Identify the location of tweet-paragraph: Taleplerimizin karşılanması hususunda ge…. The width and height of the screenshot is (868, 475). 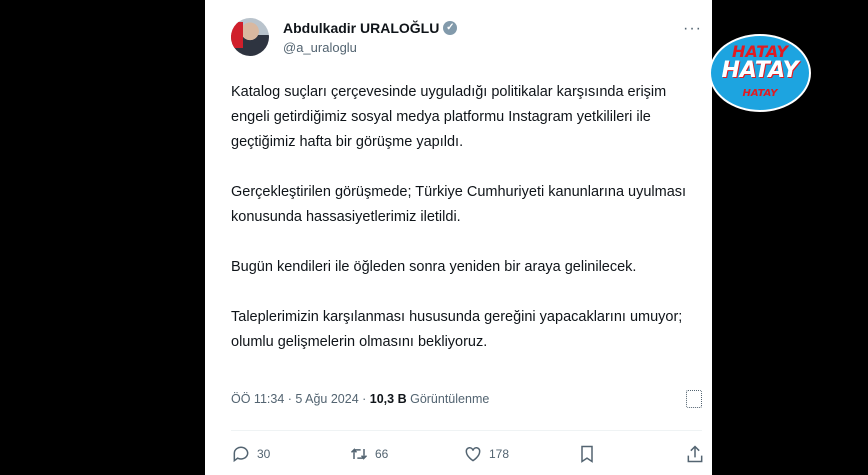
(457, 329).